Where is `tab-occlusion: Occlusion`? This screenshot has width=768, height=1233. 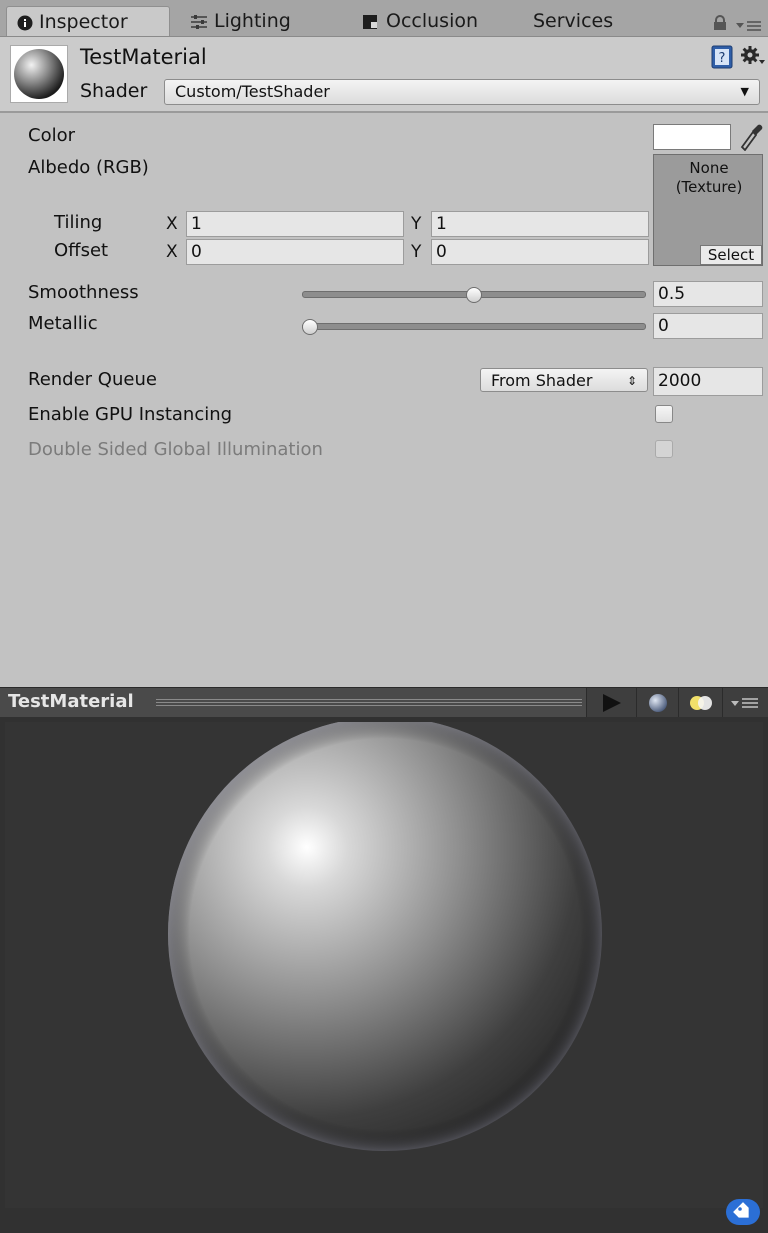
tab-occlusion: Occlusion is located at coordinates (420, 21).